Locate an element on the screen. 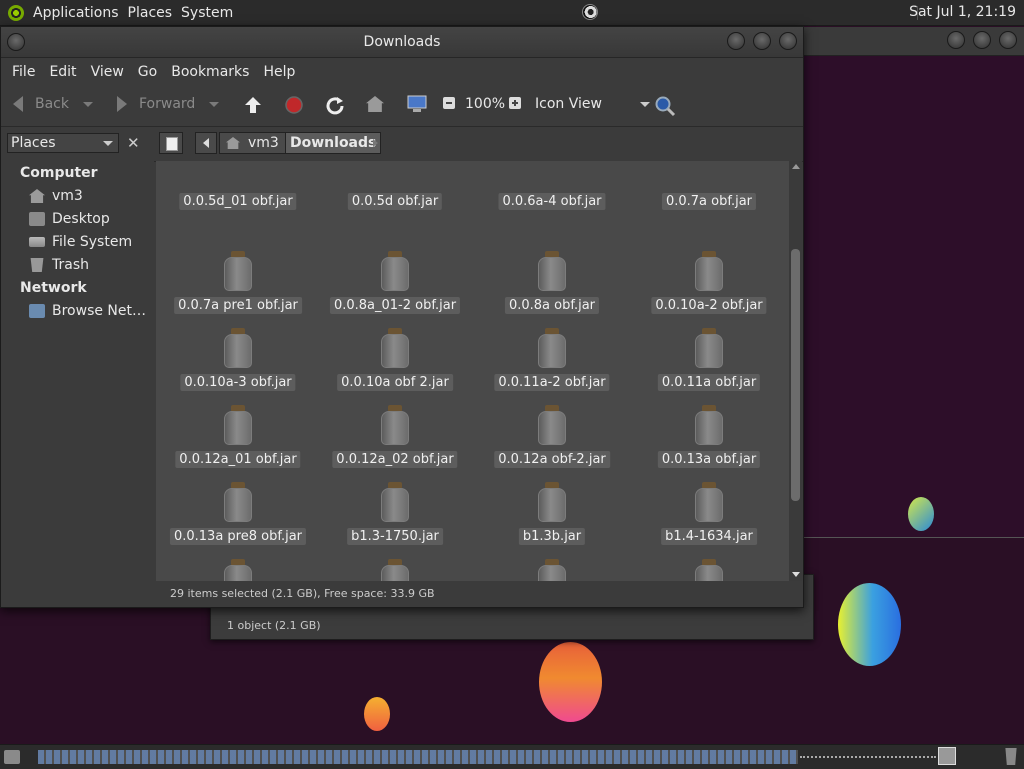 The width and height of the screenshot is (1024, 769). file-item: 0.0.11a-2 obf.jar is located at coordinates (552, 359).